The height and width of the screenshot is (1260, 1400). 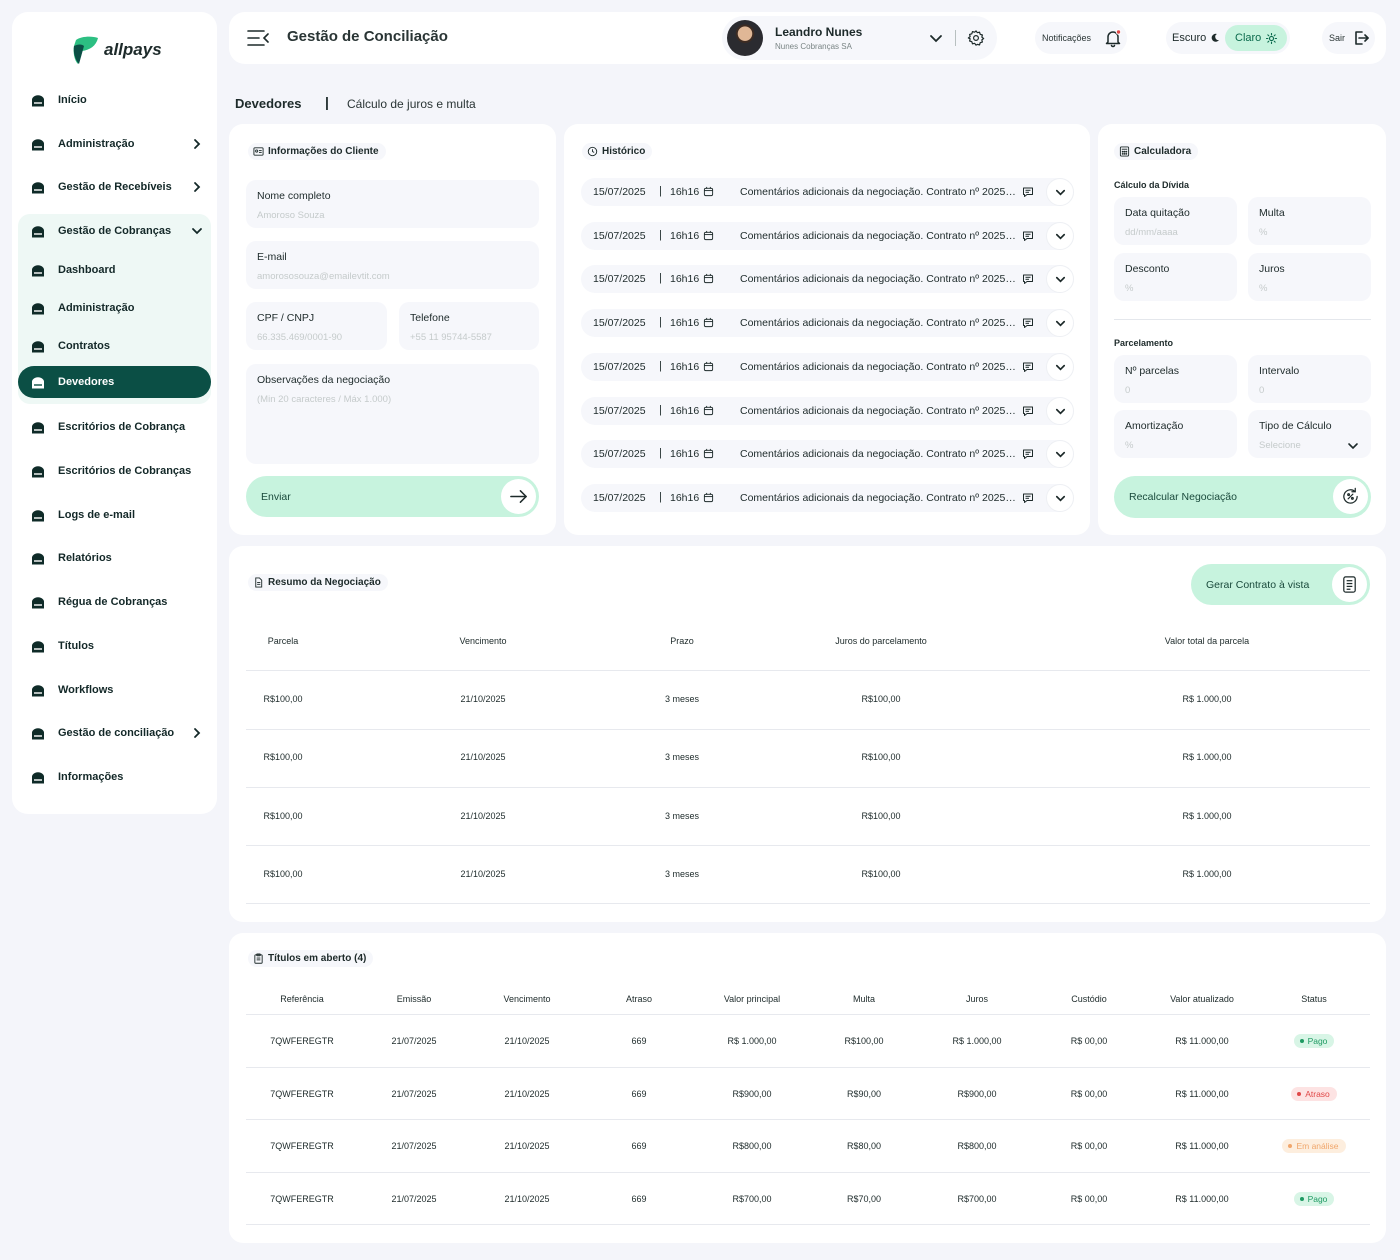 I want to click on sidebar-item-label: Dashboard, so click(x=87, y=270).